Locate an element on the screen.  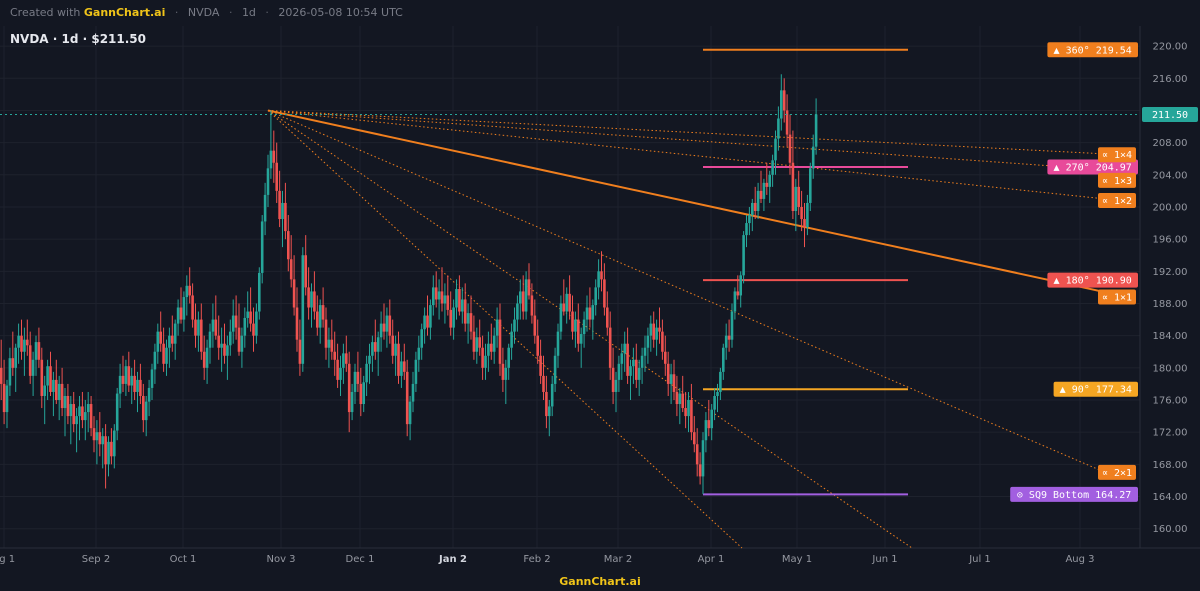
x-tick-label: Jan 2 is located at coordinates (452, 559).